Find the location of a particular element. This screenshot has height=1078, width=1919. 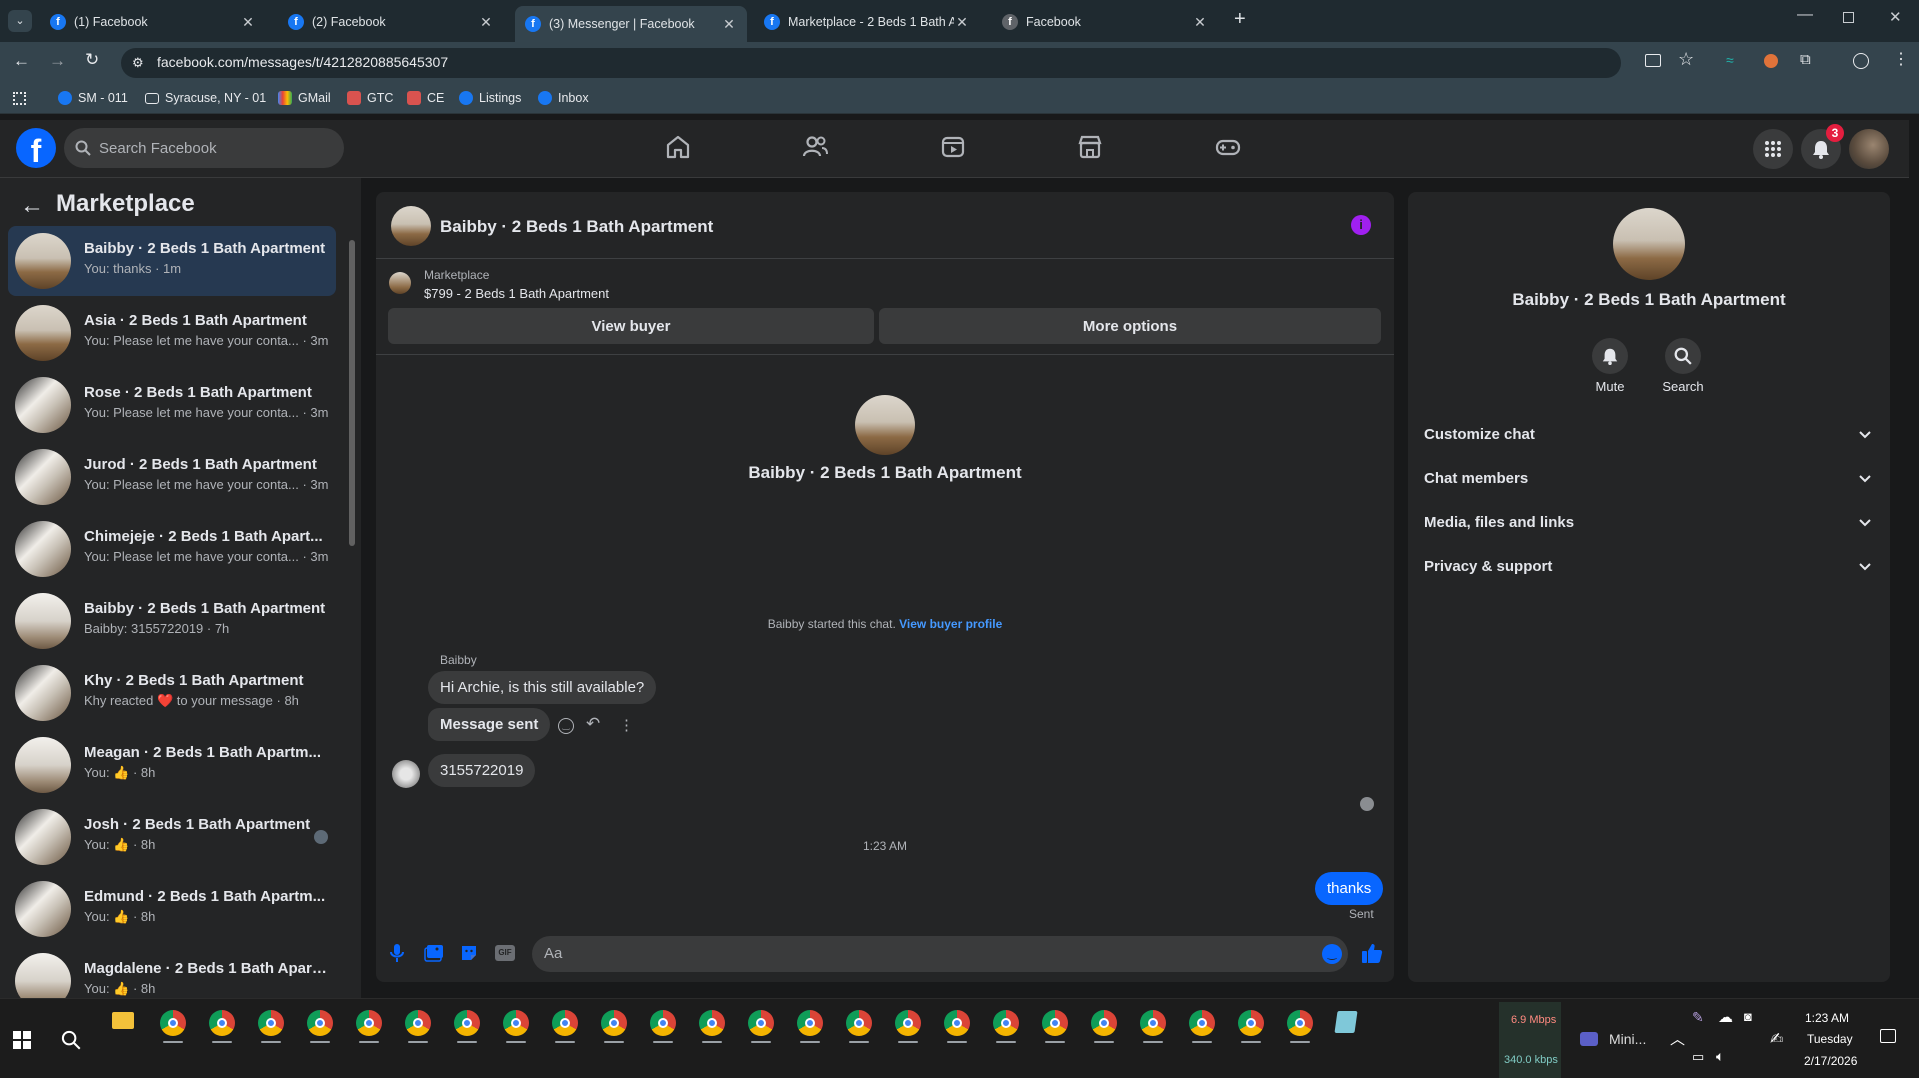

onedrive-cloud-icon: ☁ is located at coordinates (1725, 1017).